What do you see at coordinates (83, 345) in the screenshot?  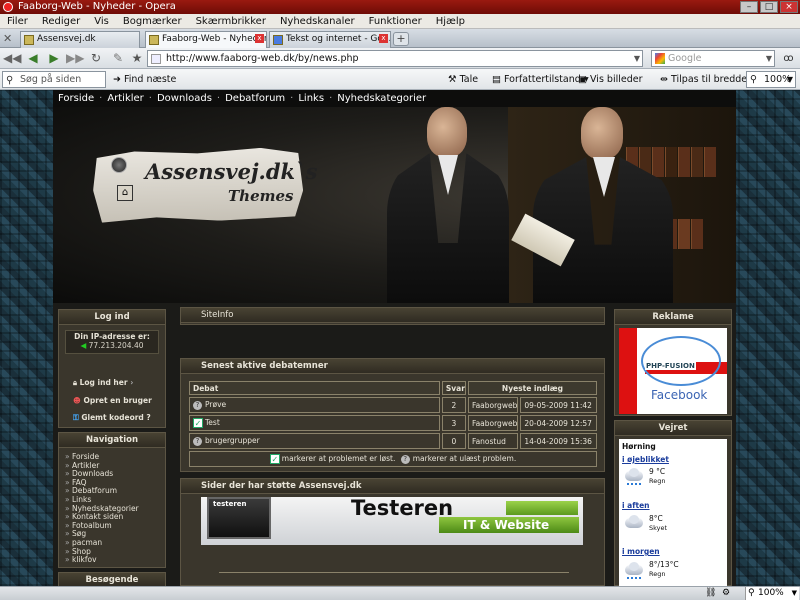 I see `arrow-icon: ◀` at bounding box center [83, 345].